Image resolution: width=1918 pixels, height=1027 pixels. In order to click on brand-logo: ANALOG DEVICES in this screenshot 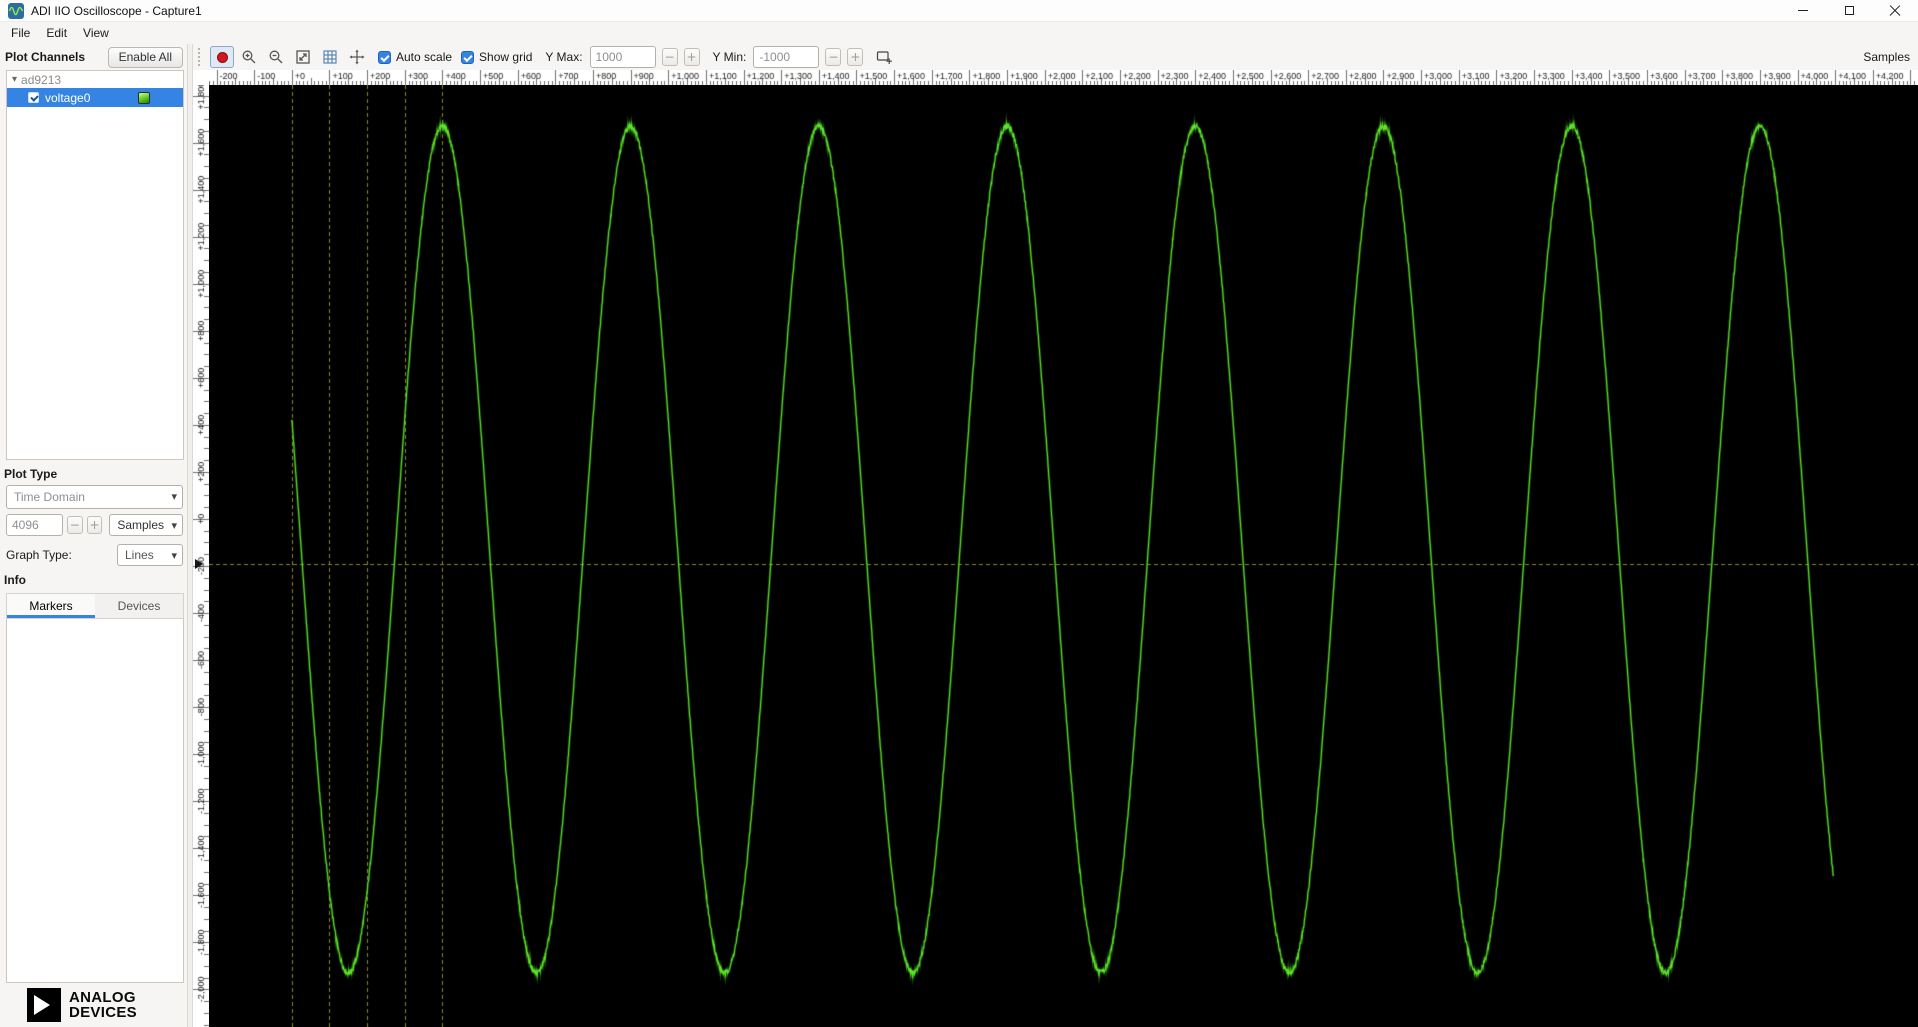, I will do `click(93, 1005)`.